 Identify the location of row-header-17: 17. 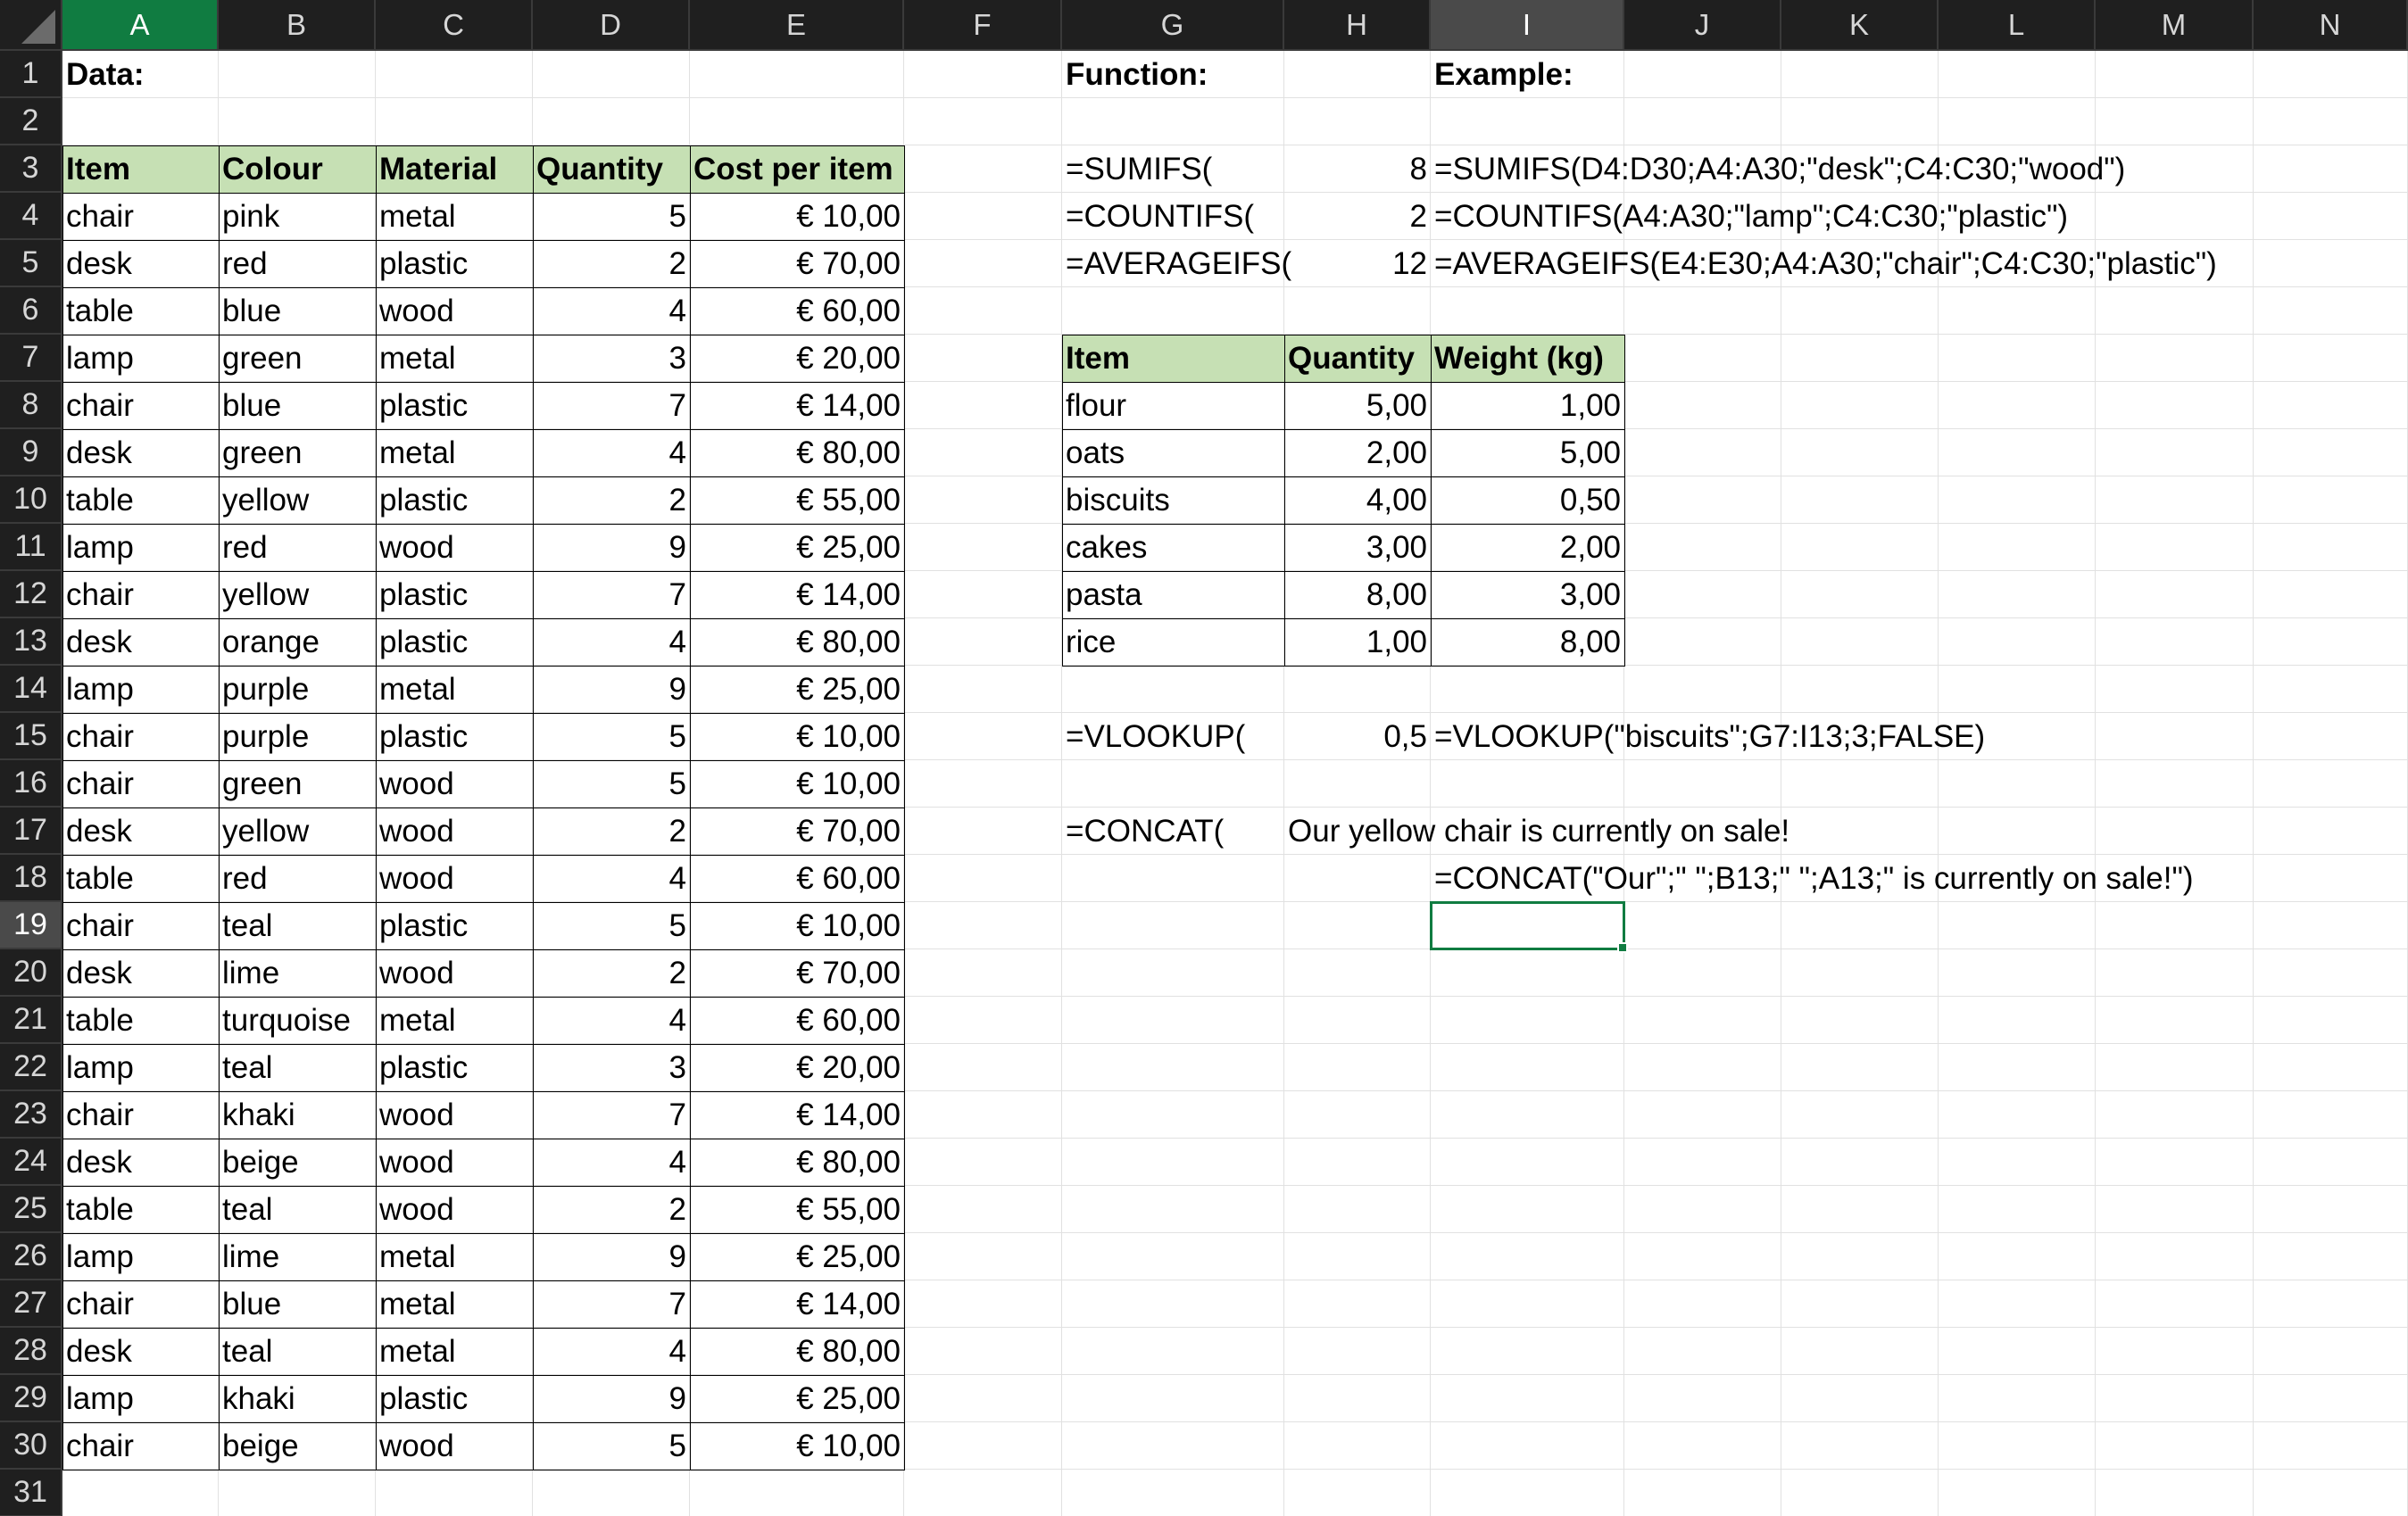
(31, 832).